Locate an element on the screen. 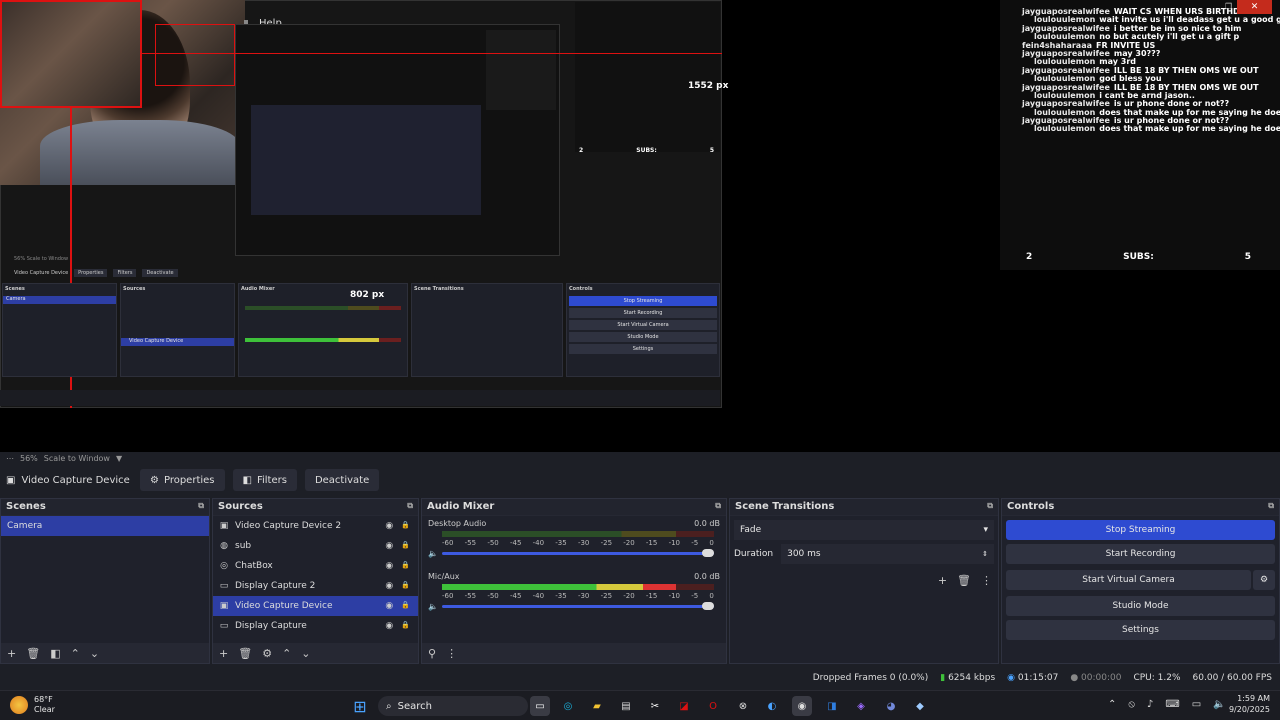 The image size is (1280, 720). steam-icon: ◆ is located at coordinates (920, 706).